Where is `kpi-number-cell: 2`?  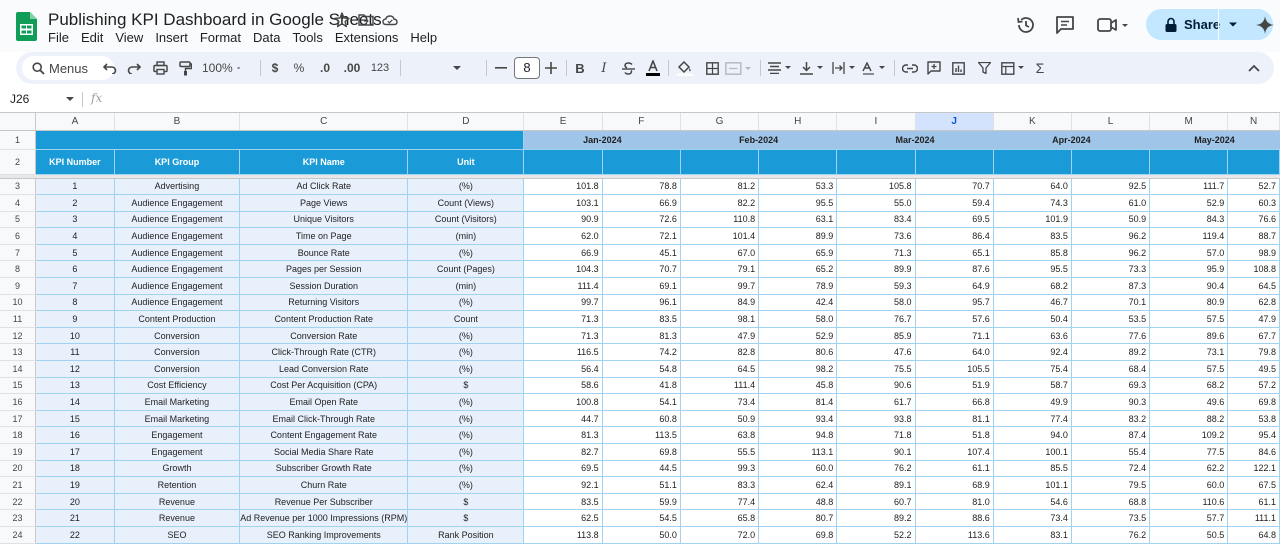 kpi-number-cell: 2 is located at coordinates (75, 203).